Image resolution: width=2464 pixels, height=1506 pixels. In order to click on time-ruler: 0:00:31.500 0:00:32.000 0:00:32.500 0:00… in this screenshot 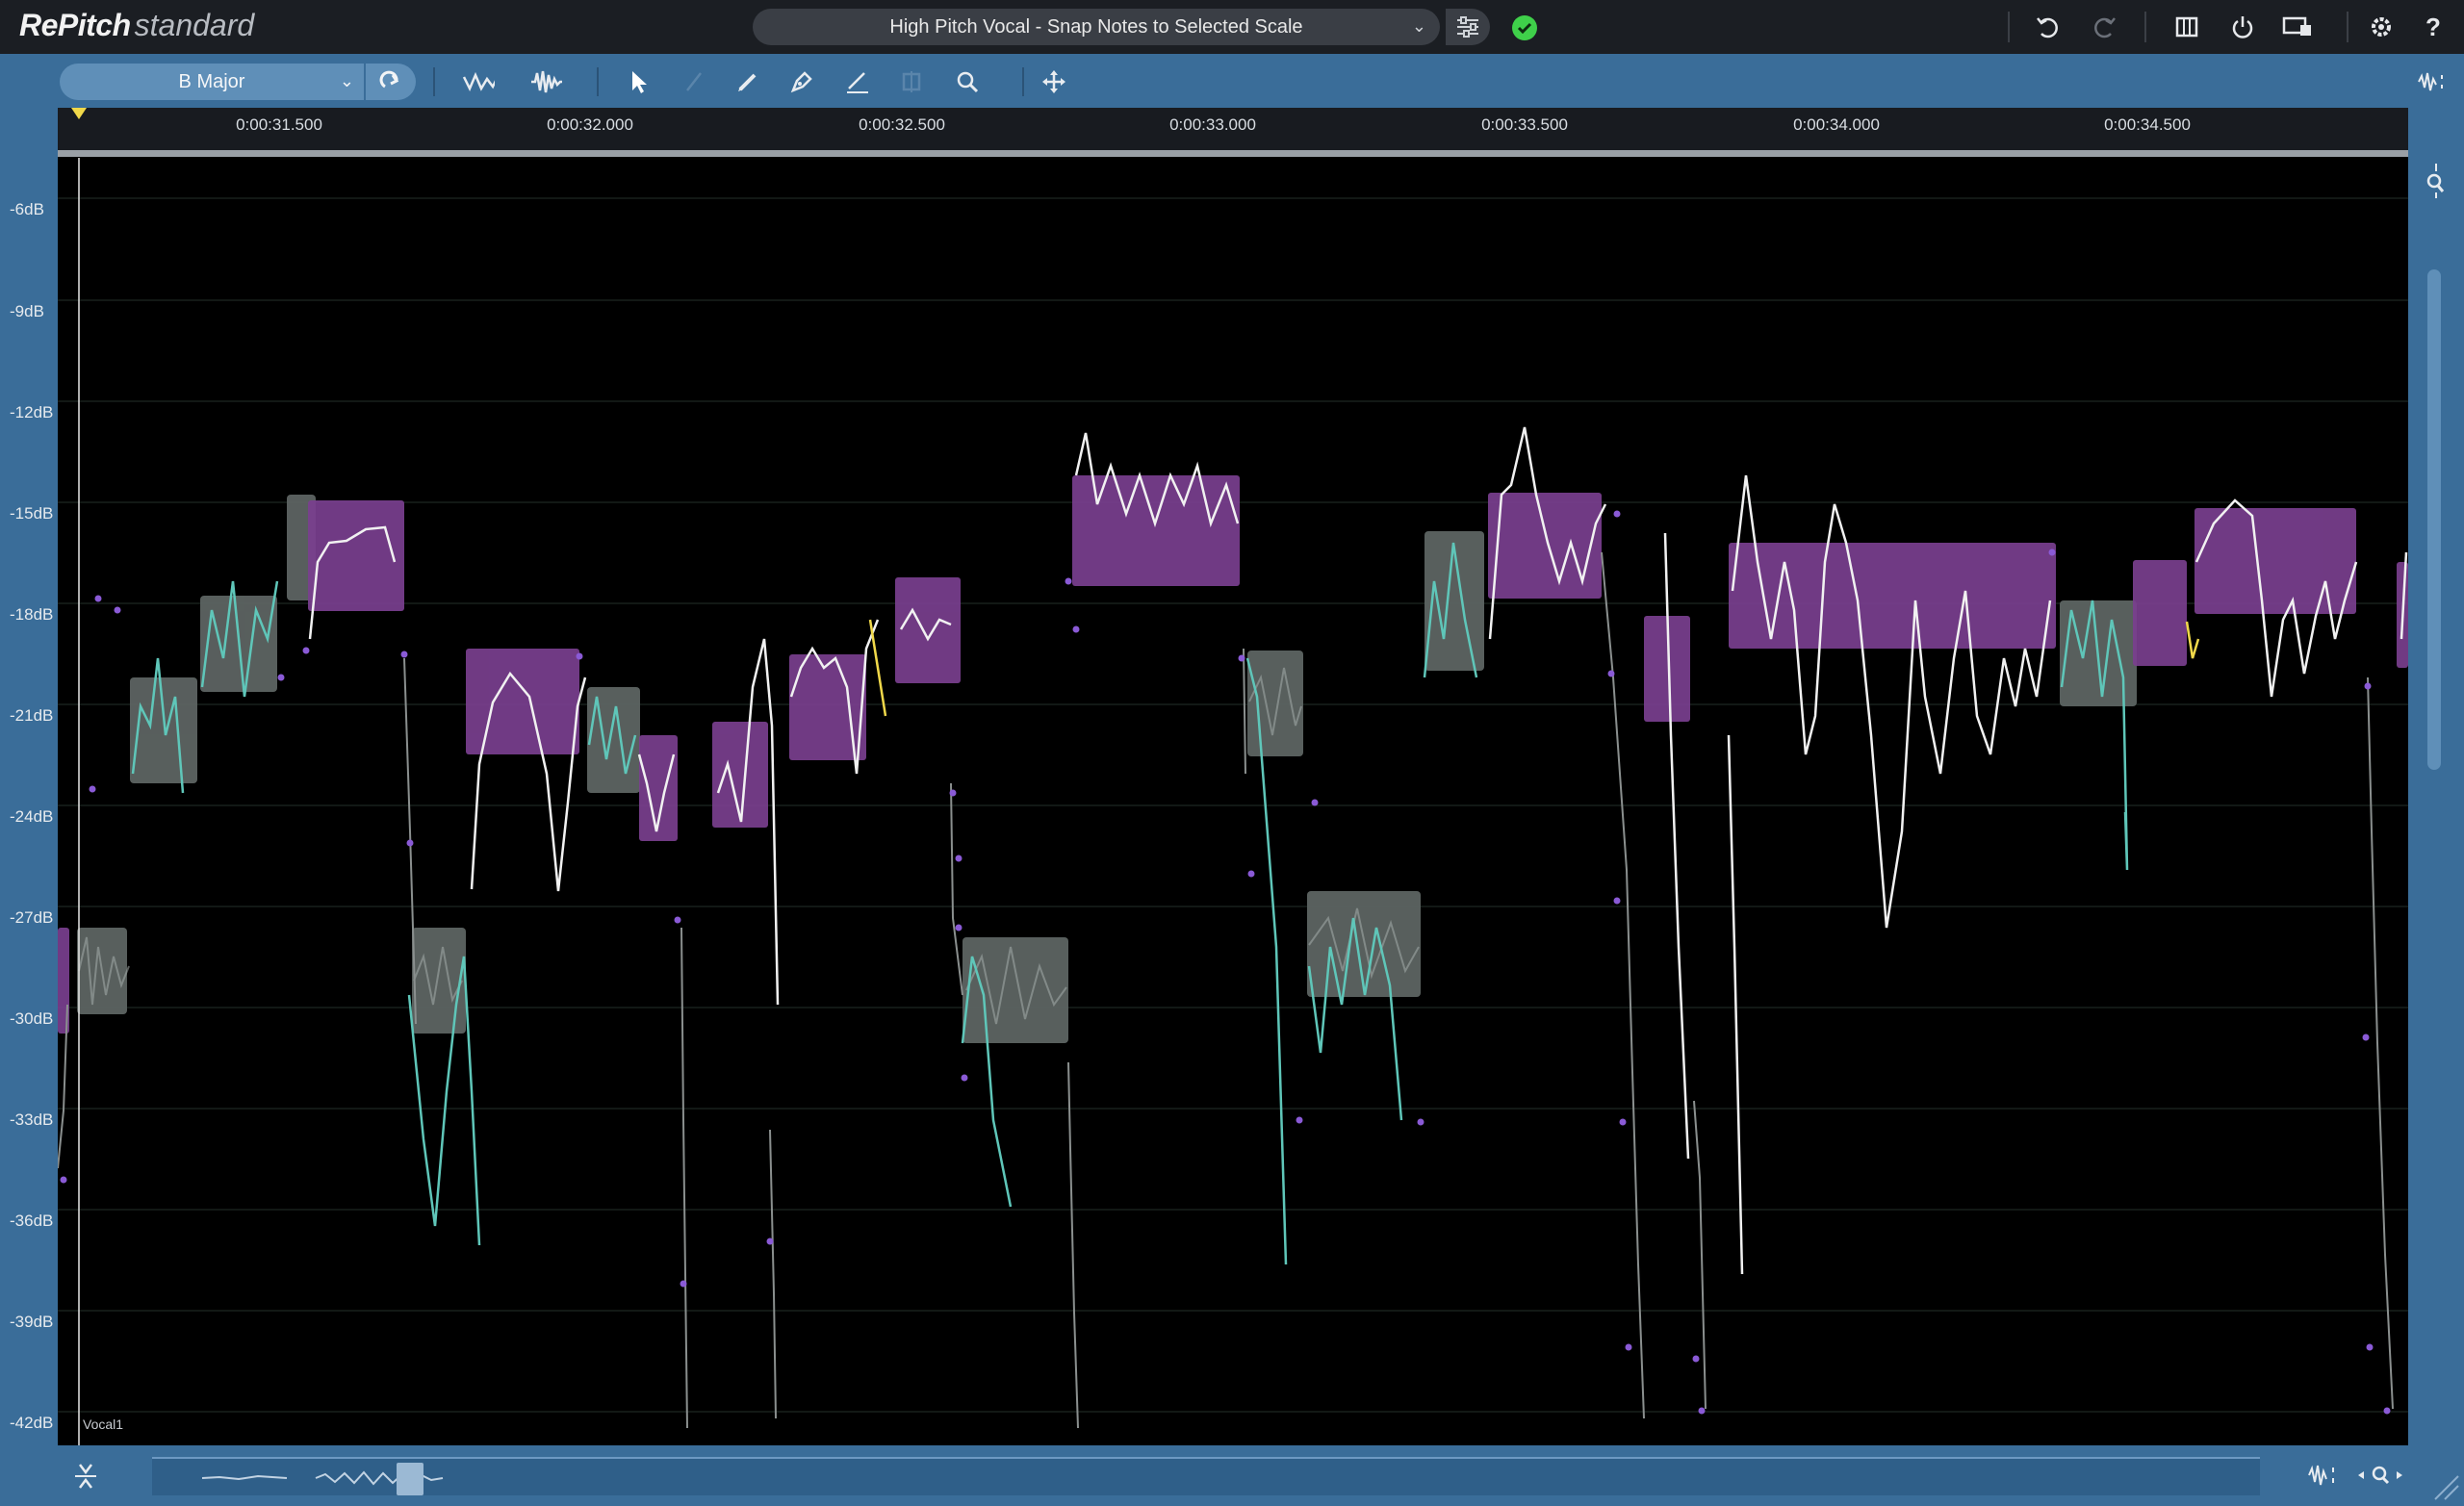, I will do `click(1233, 132)`.